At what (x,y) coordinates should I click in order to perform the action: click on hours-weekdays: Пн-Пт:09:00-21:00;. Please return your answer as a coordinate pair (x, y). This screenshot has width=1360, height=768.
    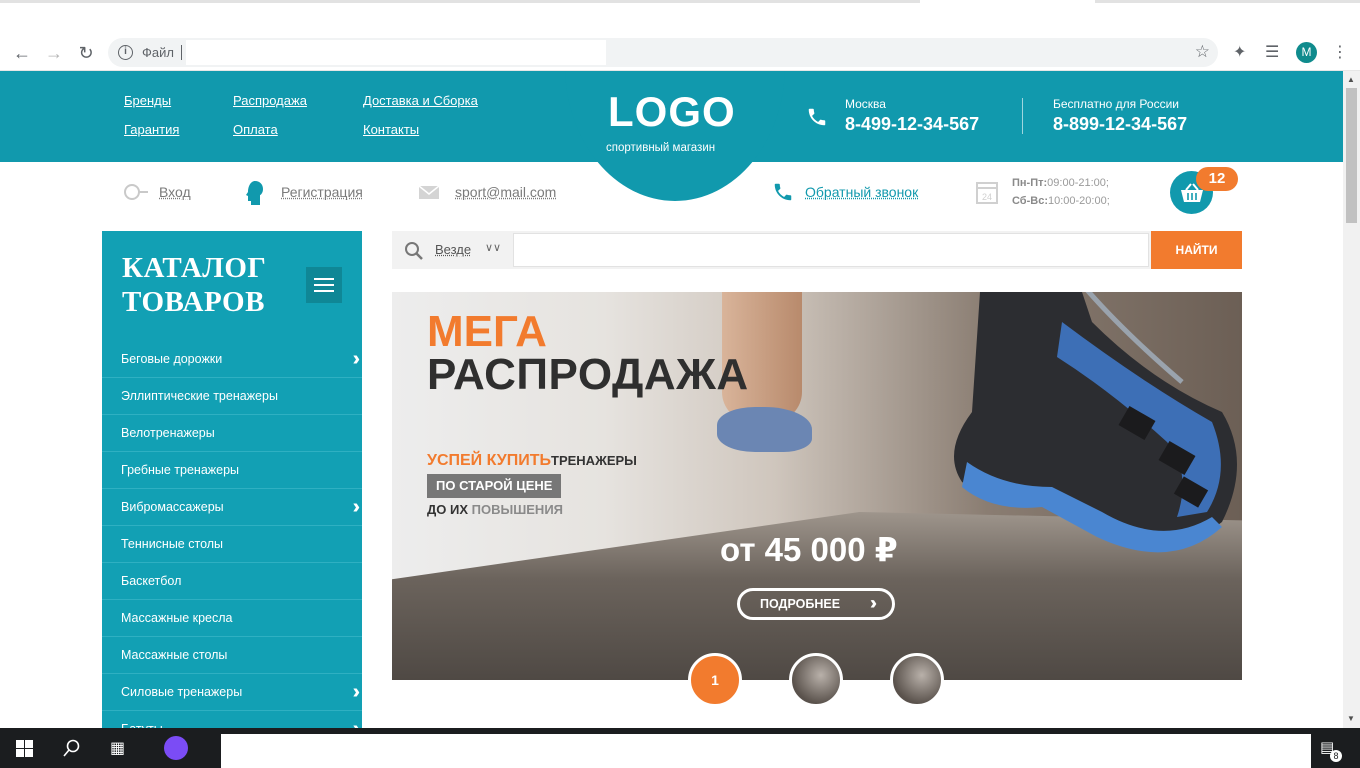
    Looking at the image, I should click on (1060, 183).